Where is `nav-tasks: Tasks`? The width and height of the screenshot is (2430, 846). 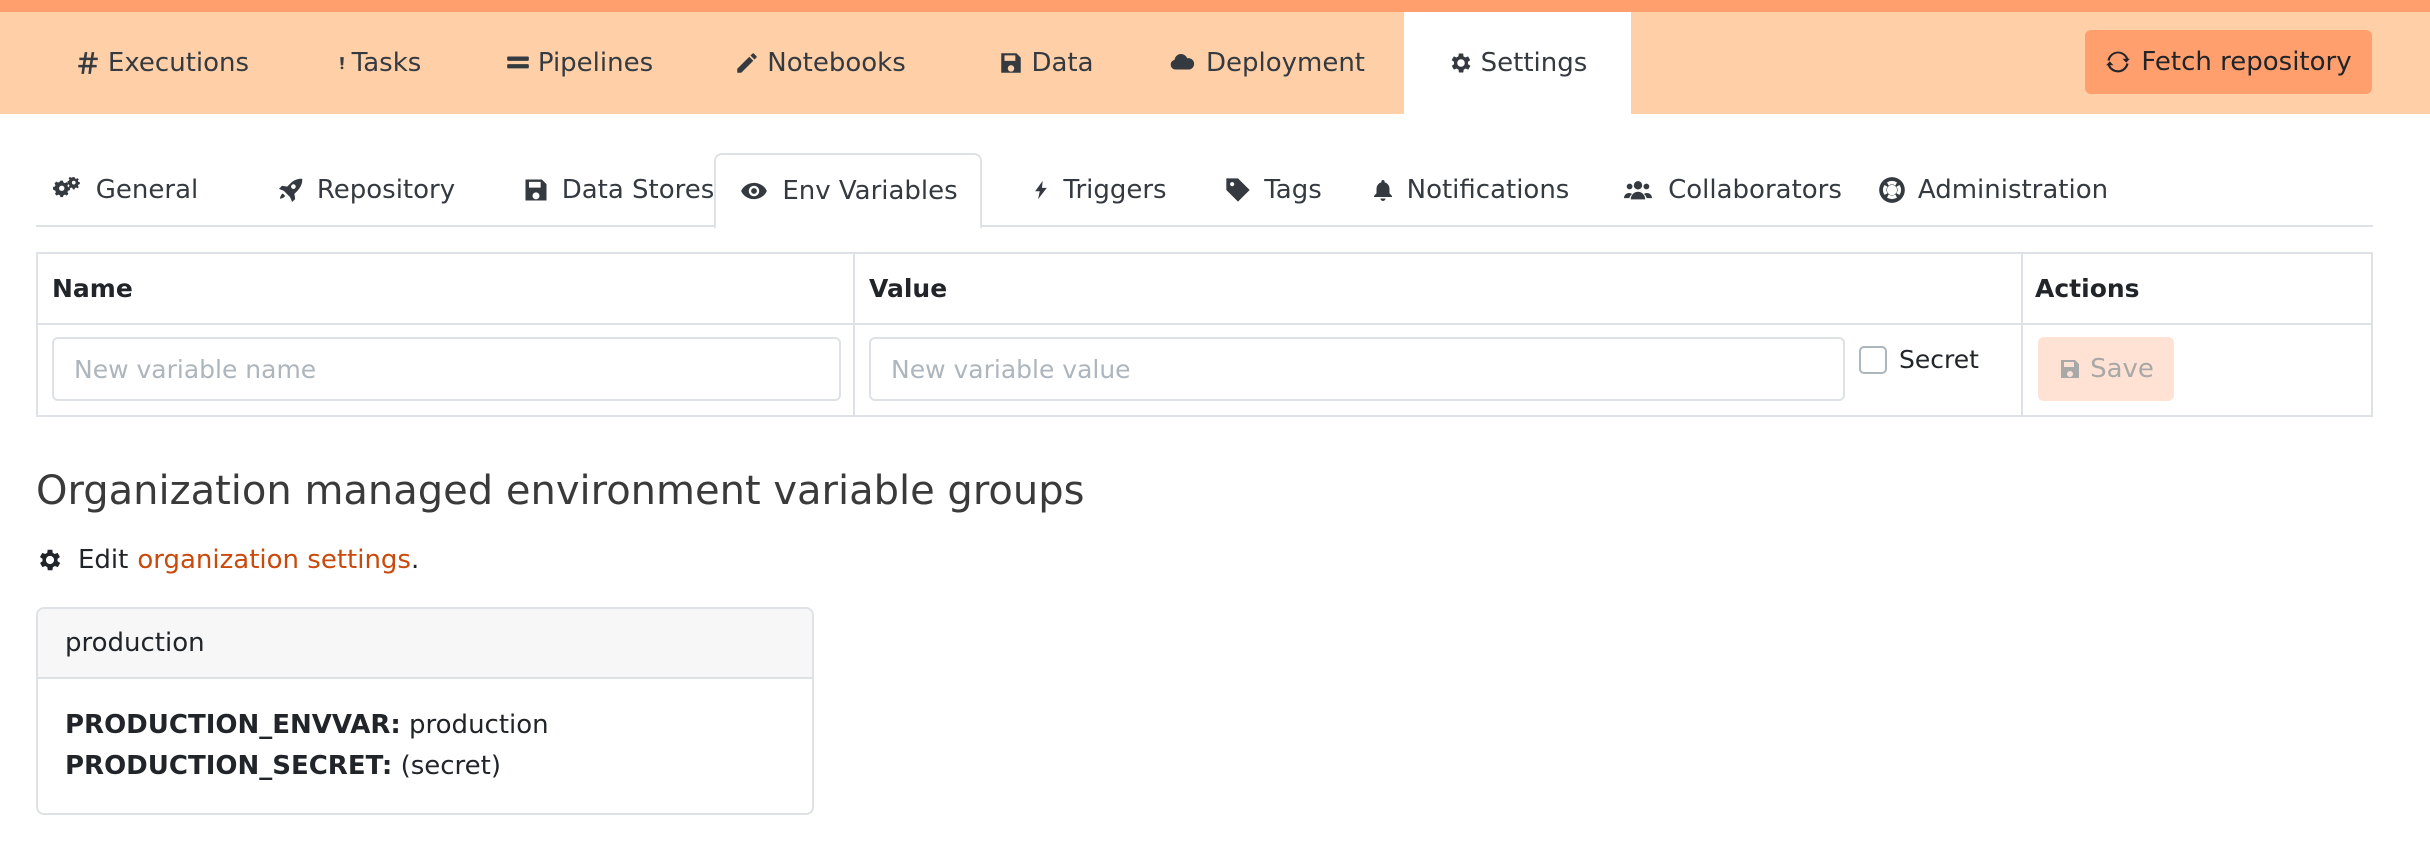 nav-tasks: Tasks is located at coordinates (378, 63).